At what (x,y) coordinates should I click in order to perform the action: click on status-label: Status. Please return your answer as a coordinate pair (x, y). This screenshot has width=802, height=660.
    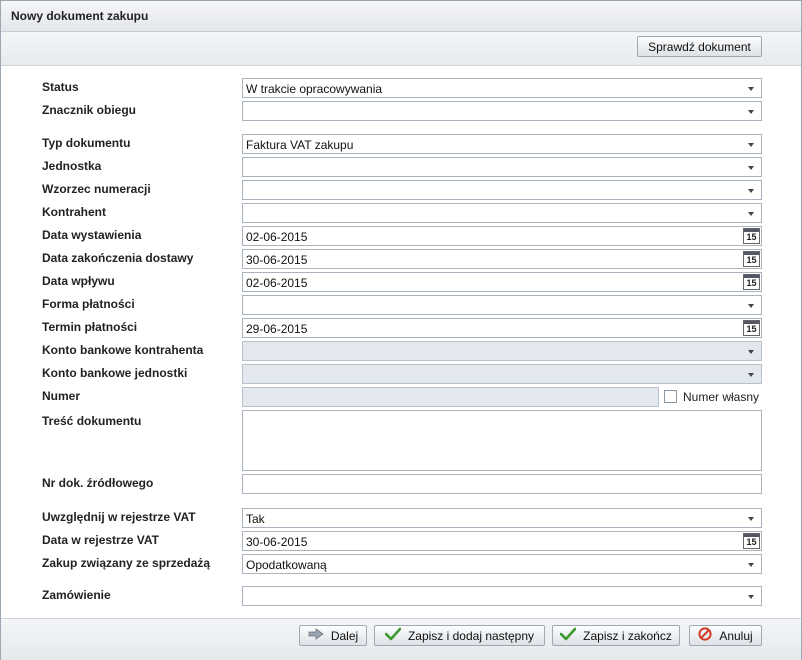
    Looking at the image, I should click on (60, 87).